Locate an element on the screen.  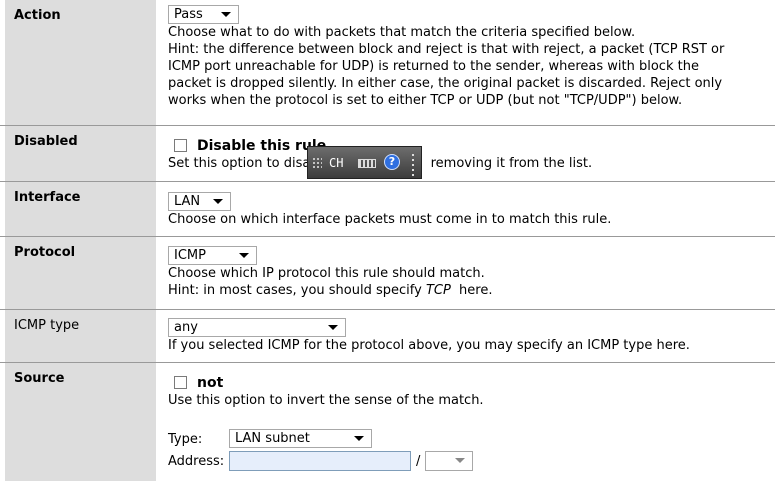
source-type-select: LAN subnet is located at coordinates (300, 438).